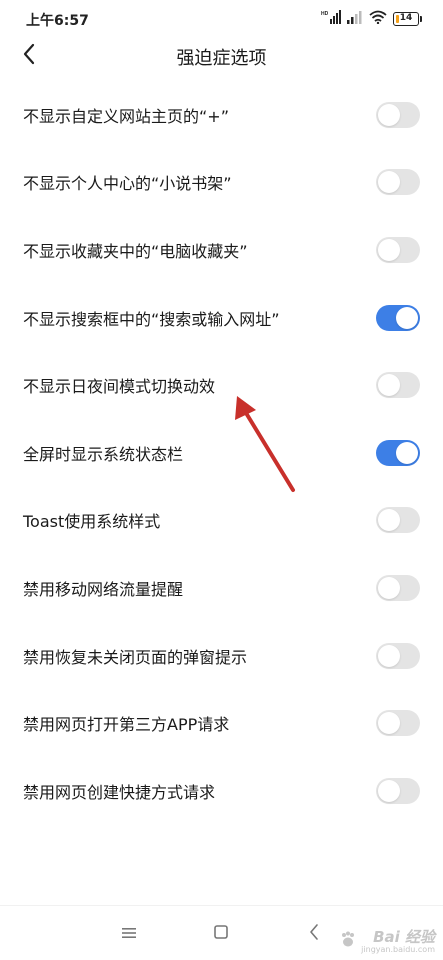 This screenshot has width=443, height=960. I want to click on nav-menu-button, so click(129, 934).